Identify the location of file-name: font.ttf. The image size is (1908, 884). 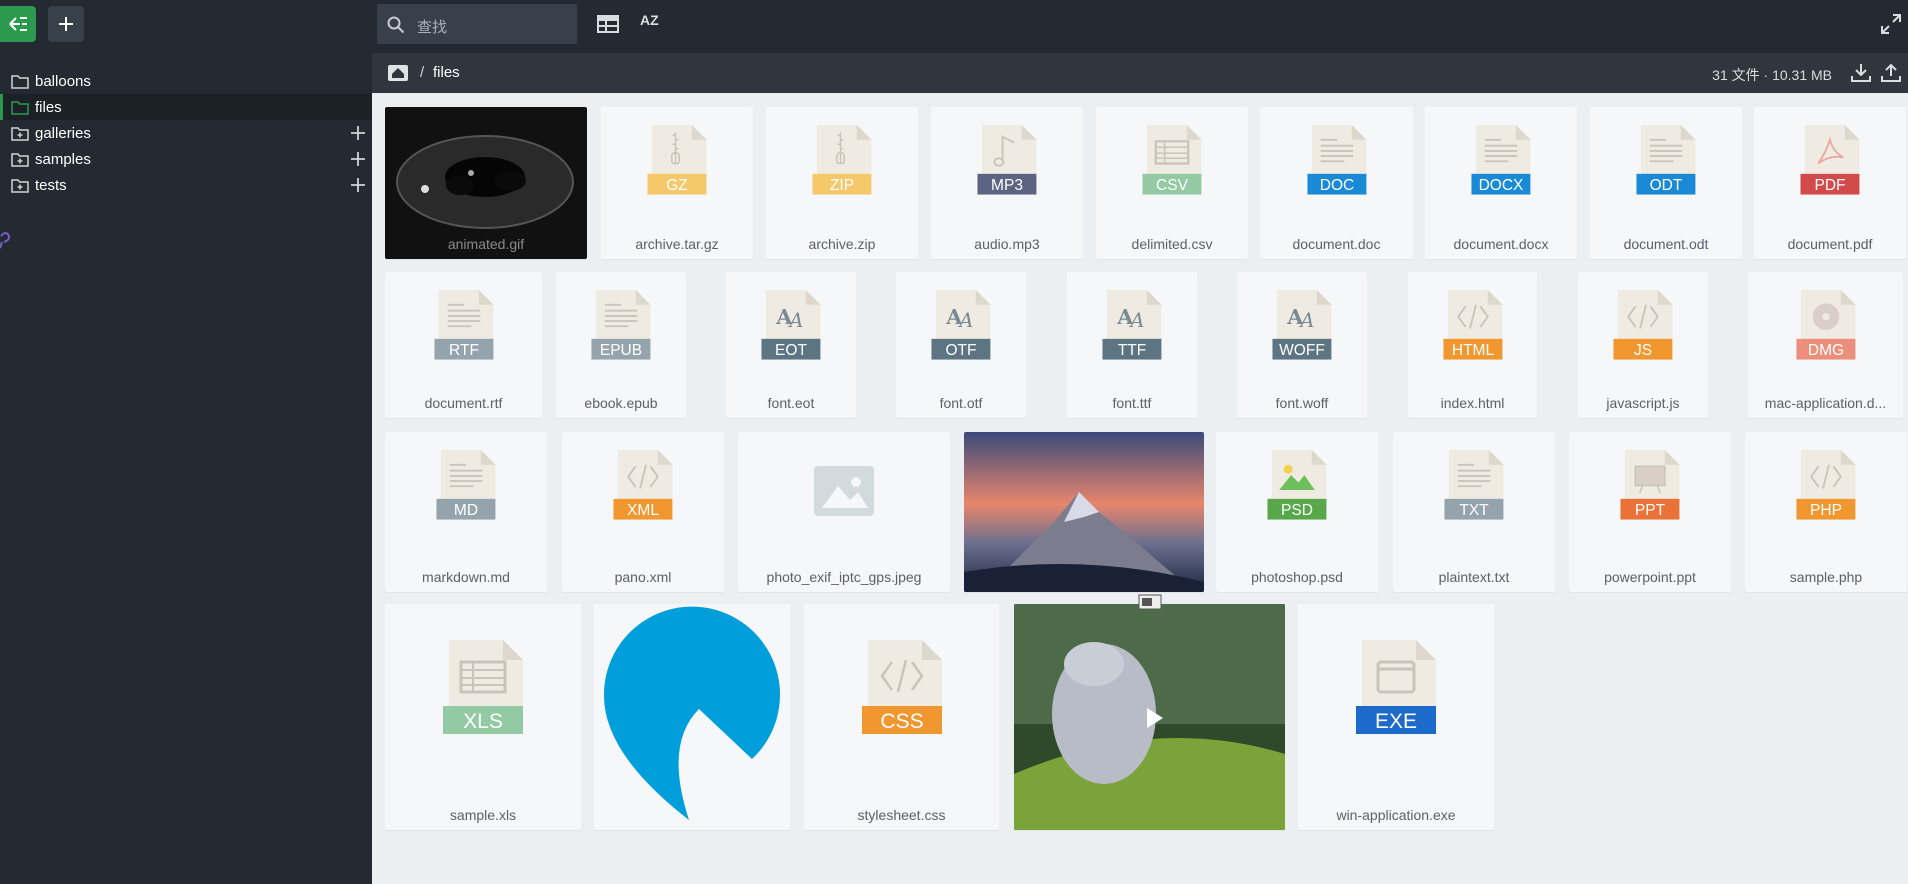
(1132, 403).